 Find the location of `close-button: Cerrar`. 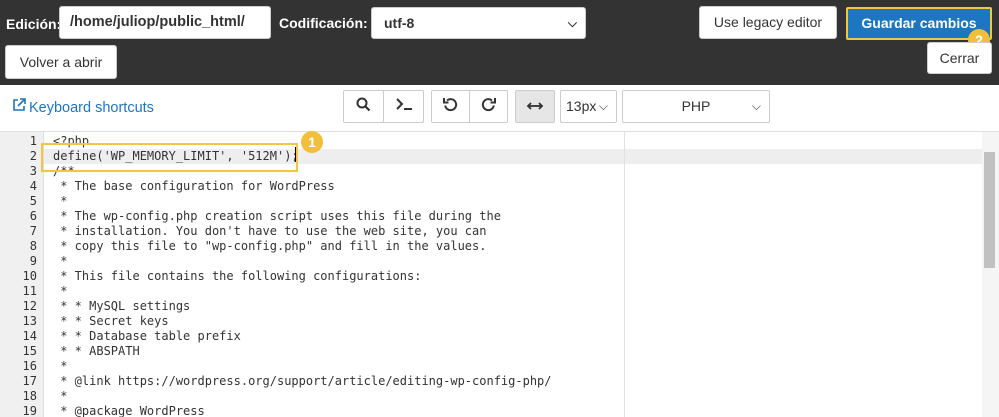

close-button: Cerrar is located at coordinates (959, 58).